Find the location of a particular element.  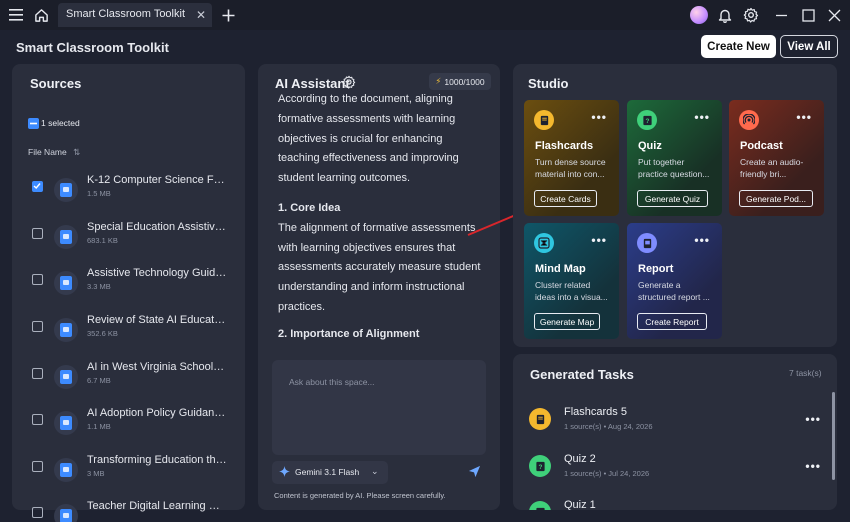

model-name: Gemini 3.1 Flash is located at coordinates (327, 472).